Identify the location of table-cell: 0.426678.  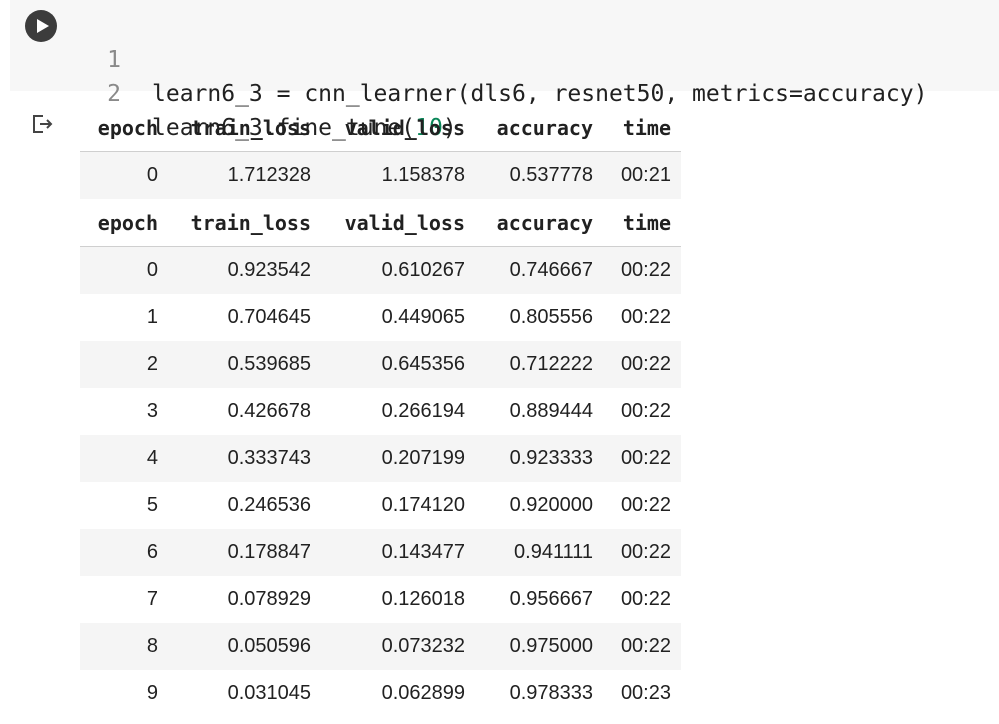
(269, 411).